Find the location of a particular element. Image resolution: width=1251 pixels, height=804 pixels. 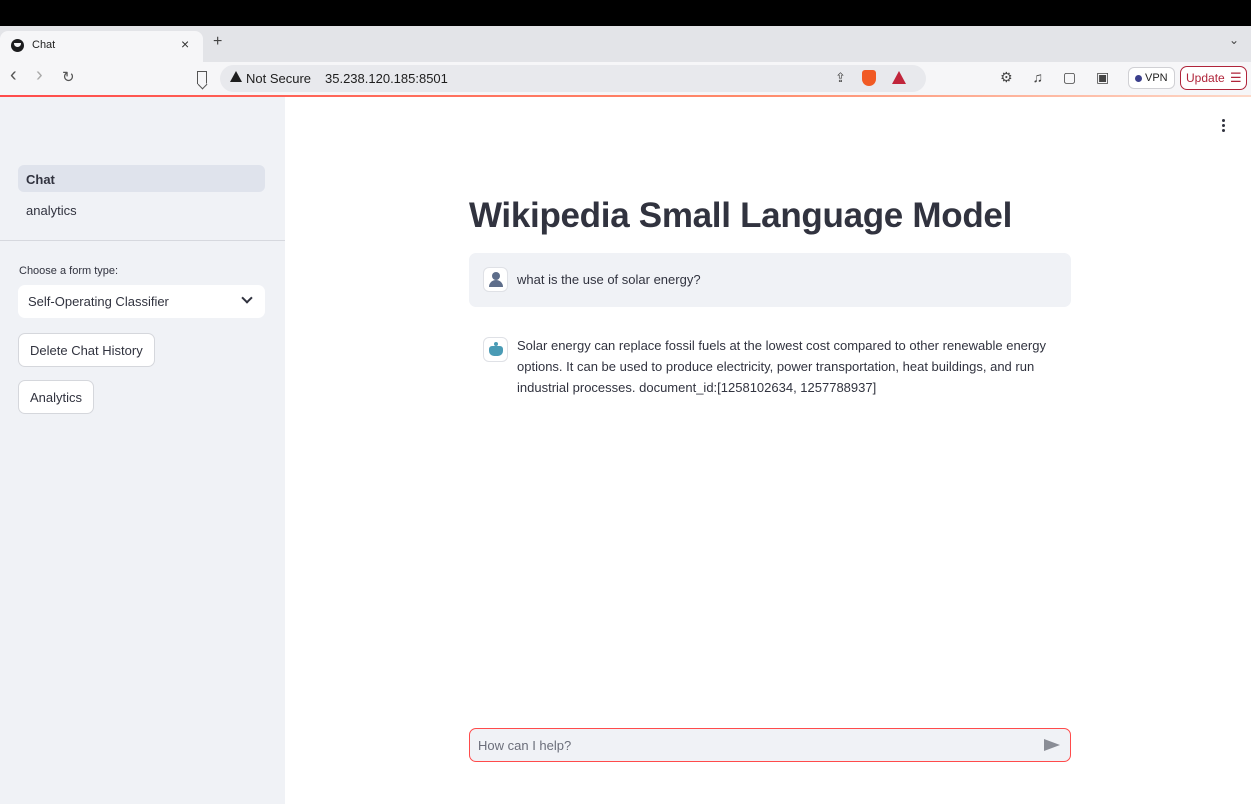

update-button: Update ☰ is located at coordinates (1213, 78).